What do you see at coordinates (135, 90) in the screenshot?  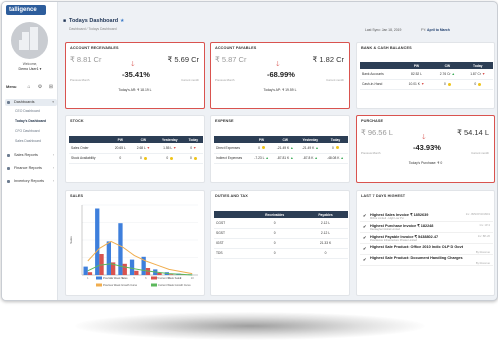 I see `receivables-today: Today's AR: ₹ 18.19 L` at bounding box center [135, 90].